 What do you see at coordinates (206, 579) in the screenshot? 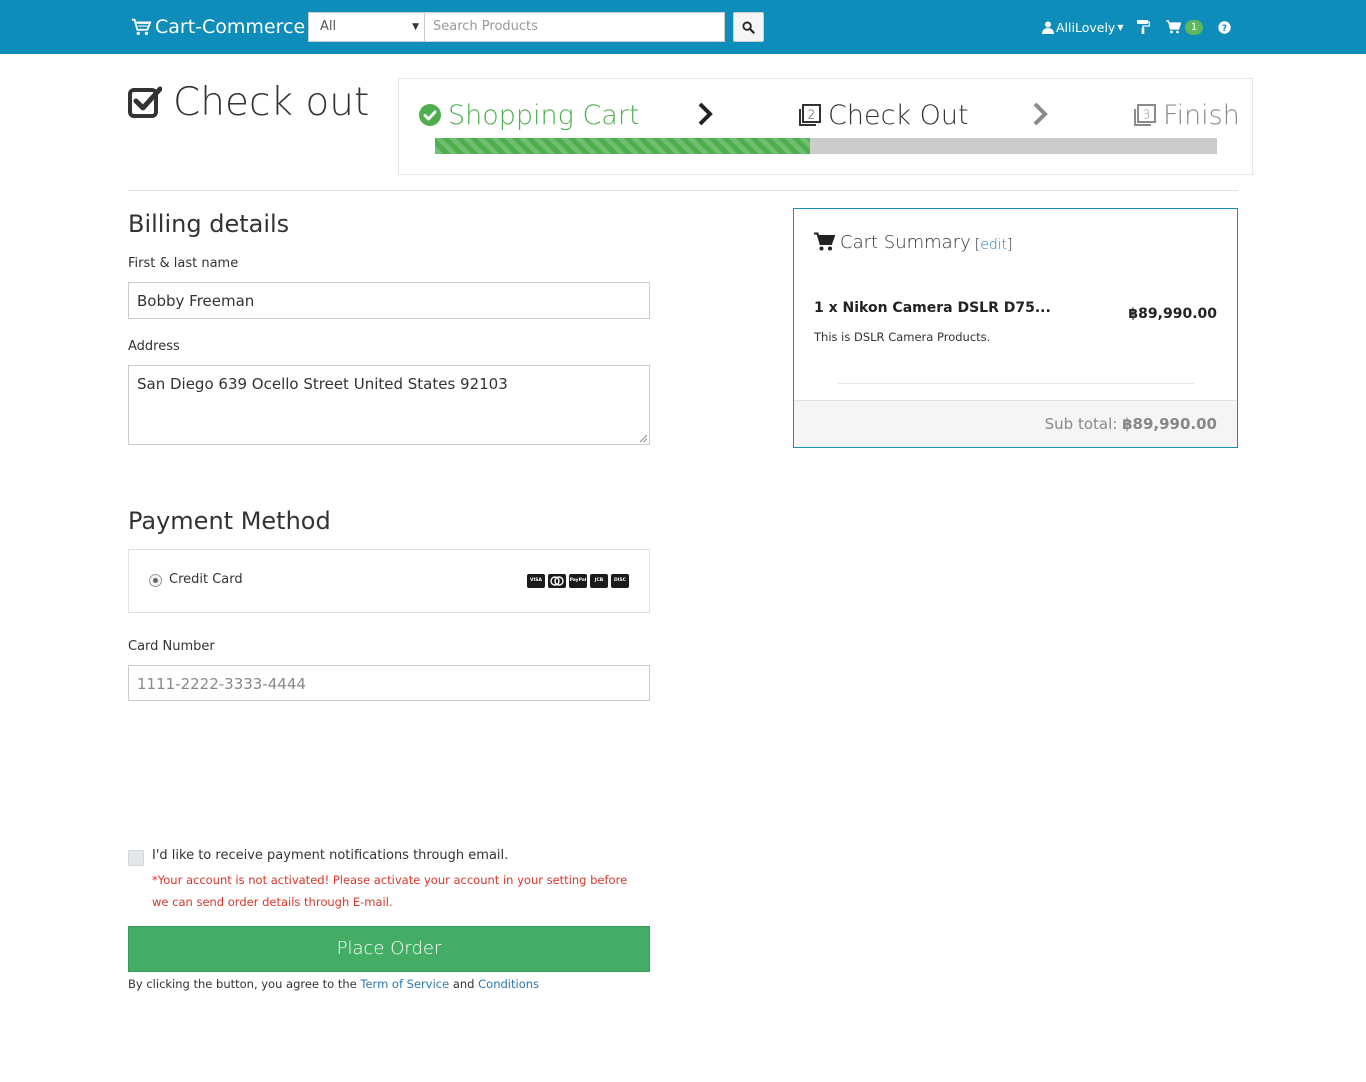
I see `credit-card-label: Credit Card` at bounding box center [206, 579].